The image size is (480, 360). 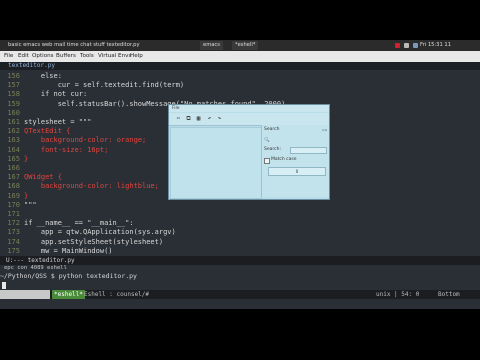 I want to click on search-icon: 🔍, so click(x=267, y=140).